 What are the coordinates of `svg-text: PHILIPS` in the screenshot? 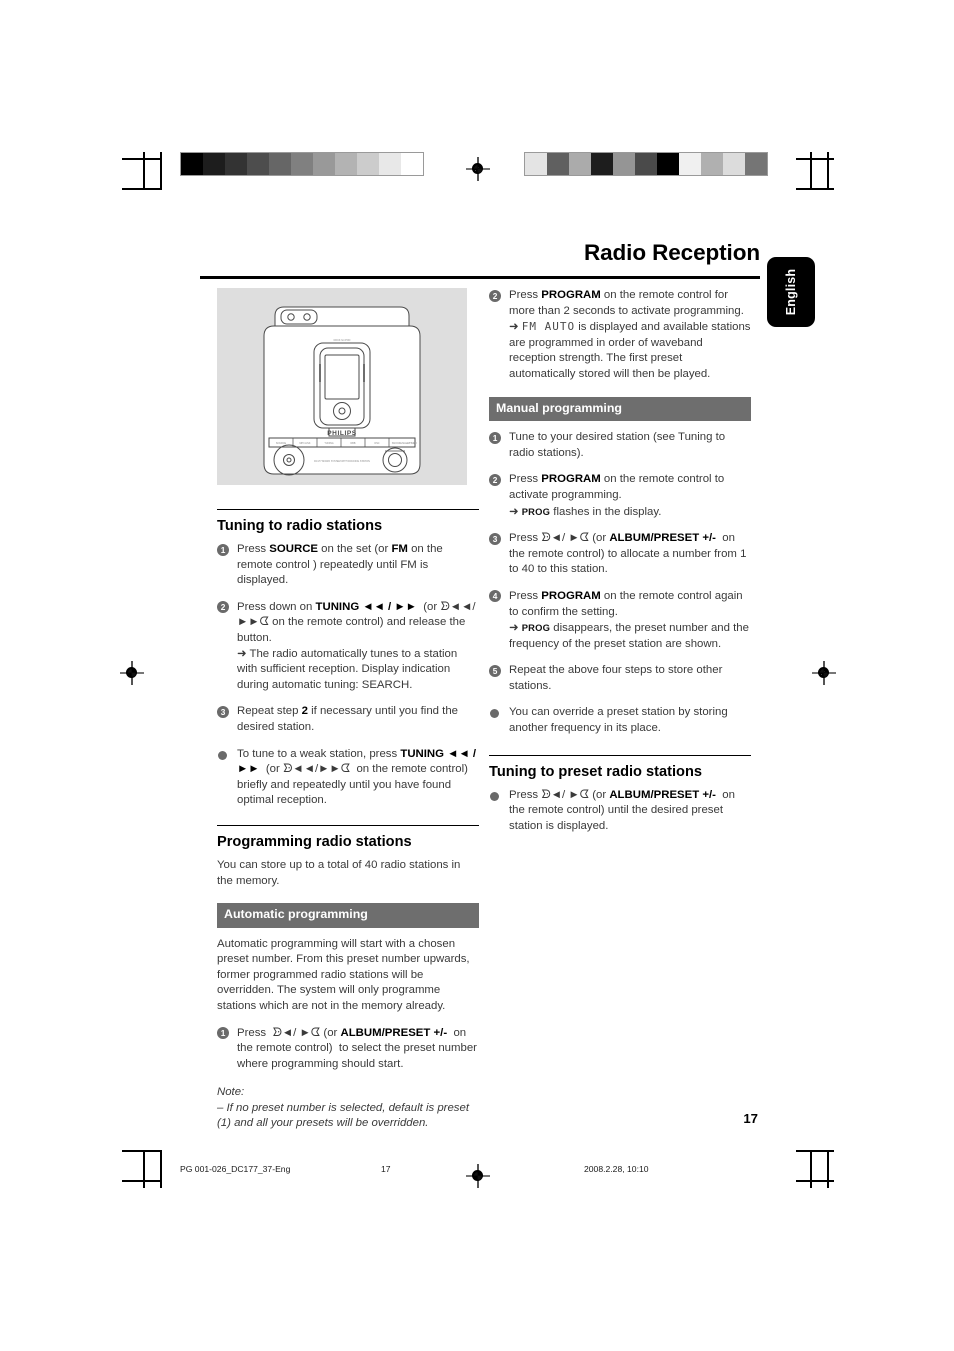 It's located at (342, 433).